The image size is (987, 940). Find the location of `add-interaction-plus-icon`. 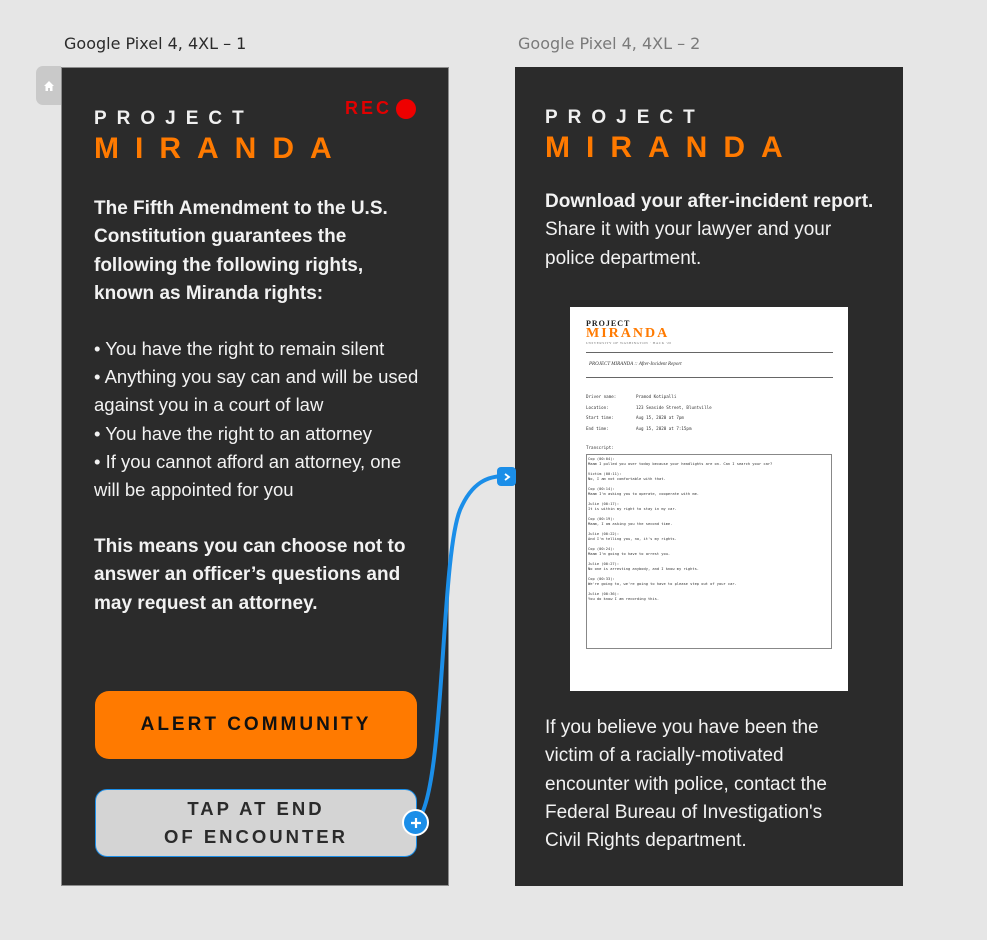

add-interaction-plus-icon is located at coordinates (415, 822).